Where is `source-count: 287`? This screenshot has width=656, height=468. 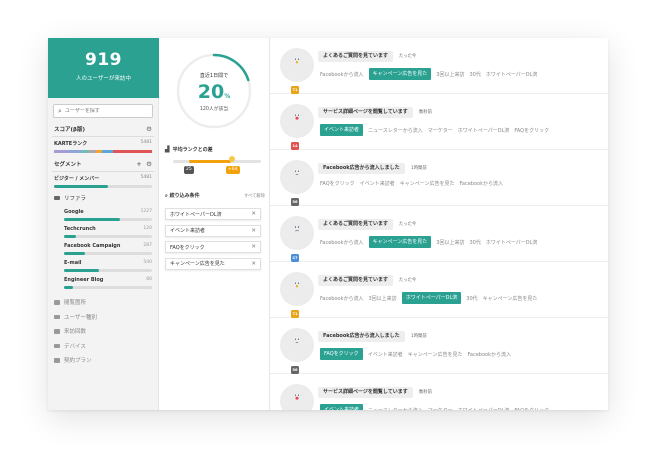
source-count: 287 is located at coordinates (147, 245).